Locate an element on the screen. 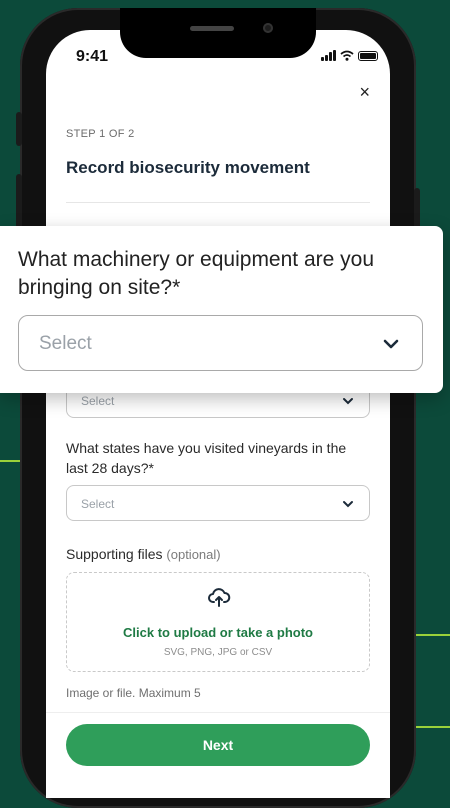 The height and width of the screenshot is (808, 450). accent-line-left is located at coordinates (11, 461).